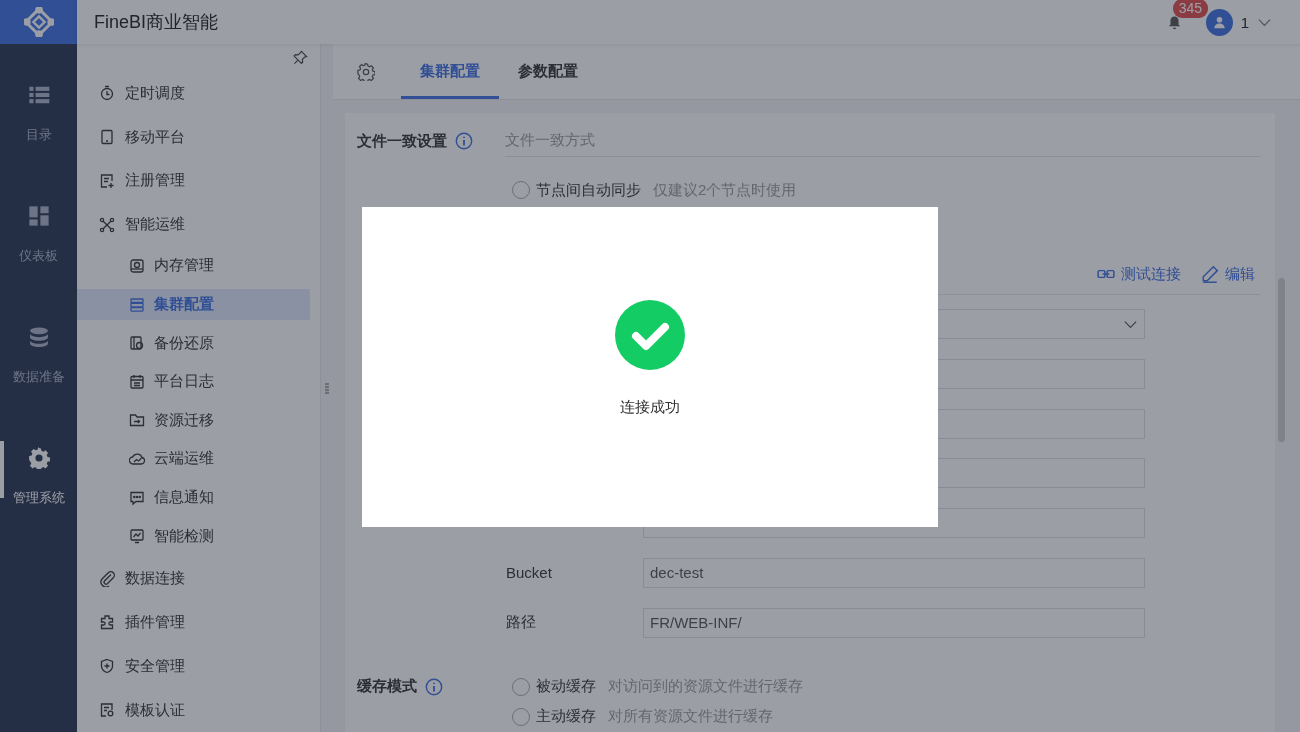  What do you see at coordinates (588, 190) in the screenshot?
I see `option-label: 节点间自动同步` at bounding box center [588, 190].